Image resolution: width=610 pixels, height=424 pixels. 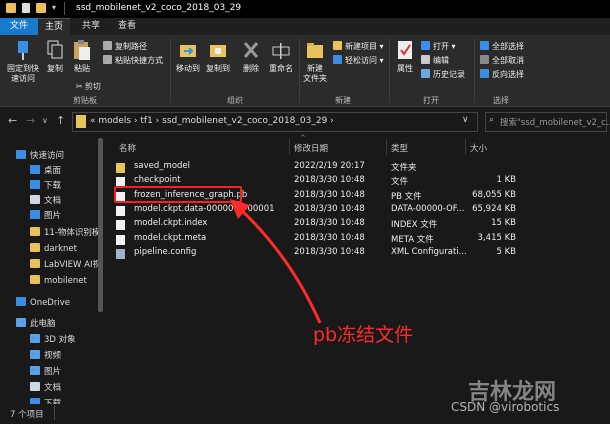 What do you see at coordinates (170, 238) in the screenshot?
I see `file-name: model.ckpt.meta` at bounding box center [170, 238].